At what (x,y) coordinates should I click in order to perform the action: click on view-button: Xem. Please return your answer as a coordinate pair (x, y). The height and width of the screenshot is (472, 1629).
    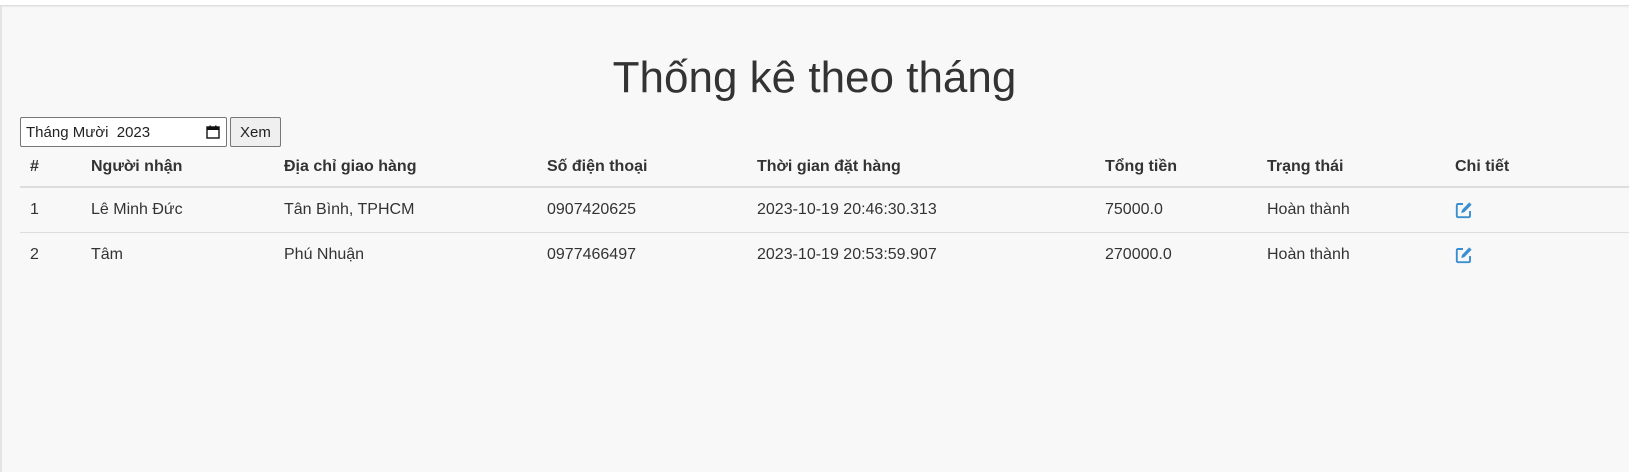
    Looking at the image, I should click on (255, 132).